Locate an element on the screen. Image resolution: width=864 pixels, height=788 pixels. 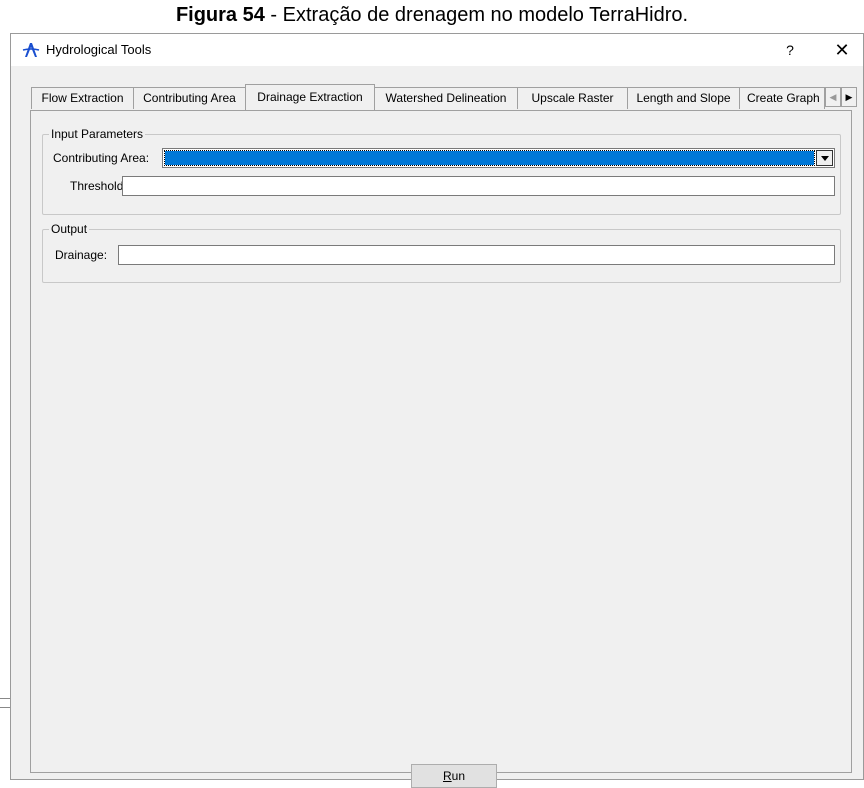
terrahidro-app-icon is located at coordinates (31, 50).